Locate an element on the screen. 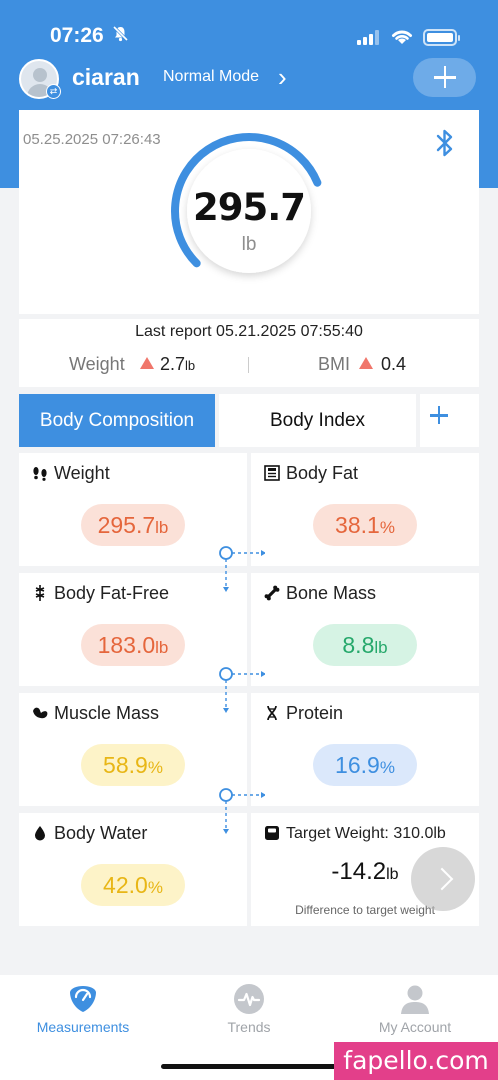  bluetooth-icon is located at coordinates (445, 143).